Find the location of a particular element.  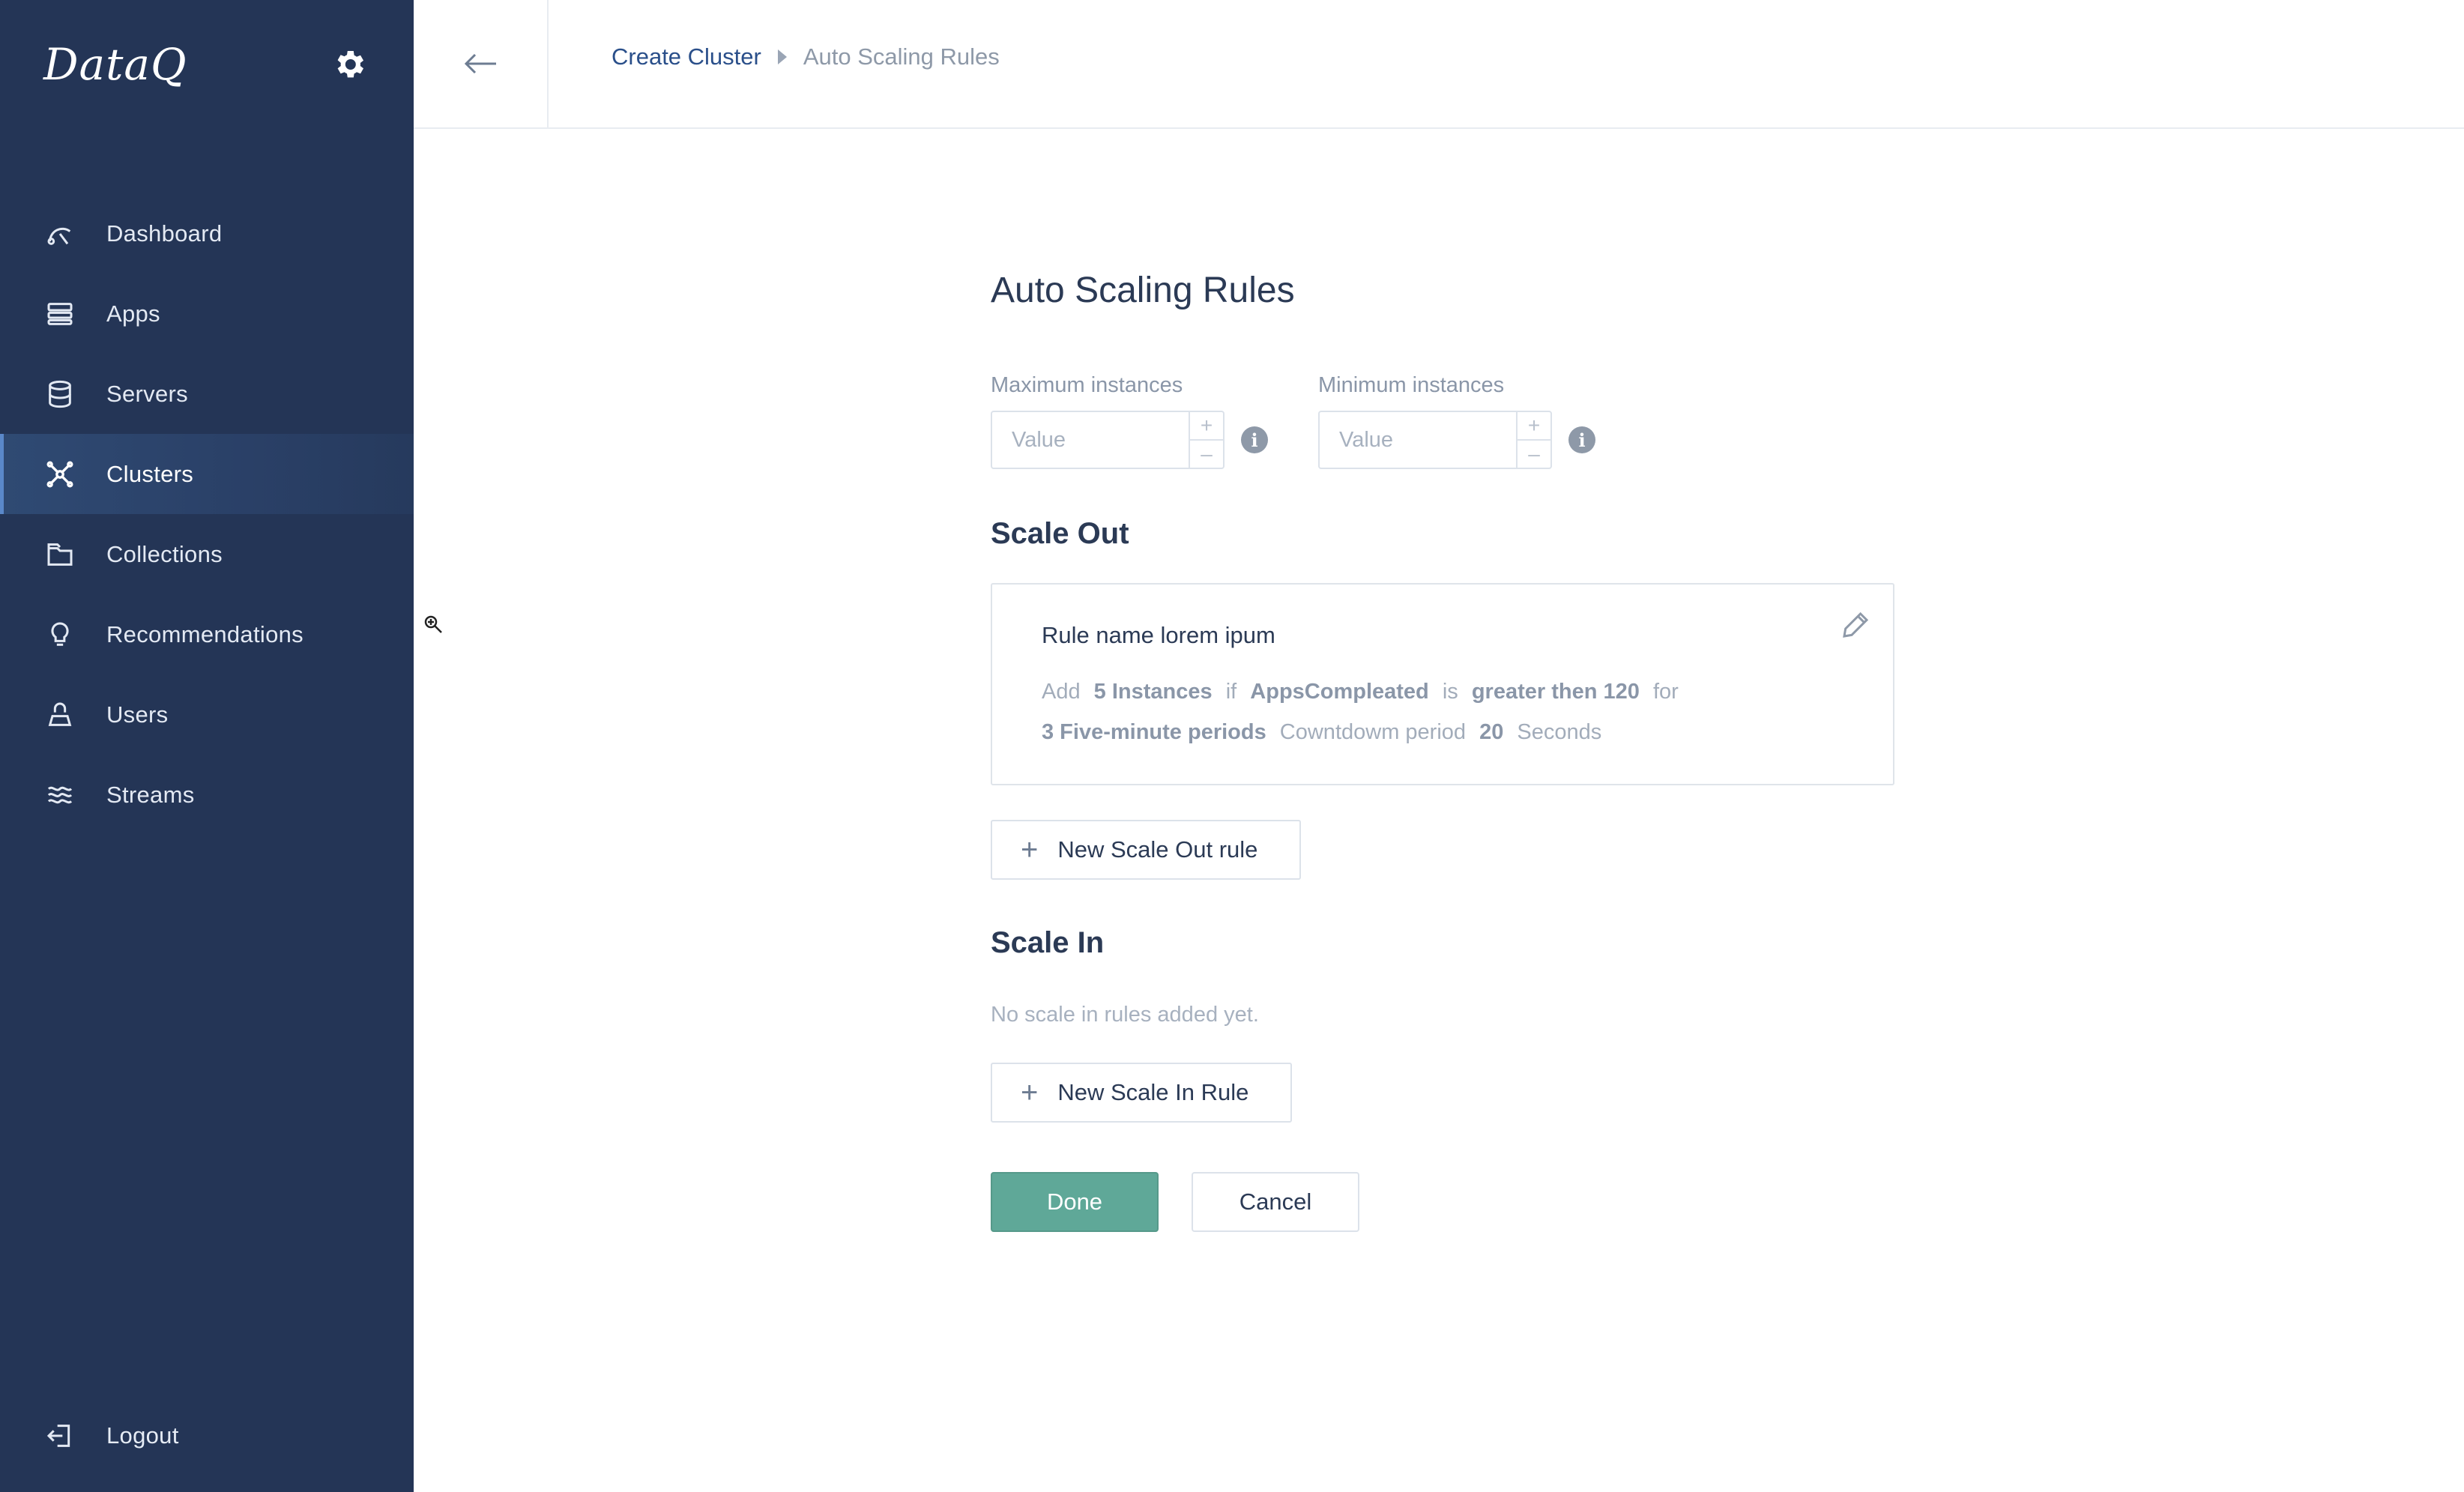

sidebar-item-label: Apps is located at coordinates (133, 313).